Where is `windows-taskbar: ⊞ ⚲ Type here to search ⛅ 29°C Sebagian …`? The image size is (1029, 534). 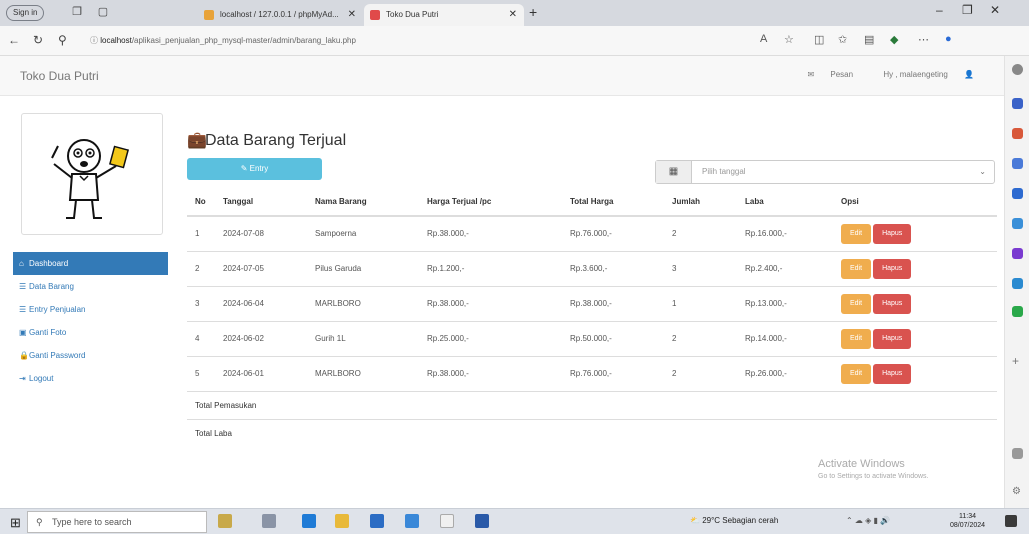 windows-taskbar: ⊞ ⚲ Type here to search ⛅ 29°C Sebagian … is located at coordinates (514, 521).